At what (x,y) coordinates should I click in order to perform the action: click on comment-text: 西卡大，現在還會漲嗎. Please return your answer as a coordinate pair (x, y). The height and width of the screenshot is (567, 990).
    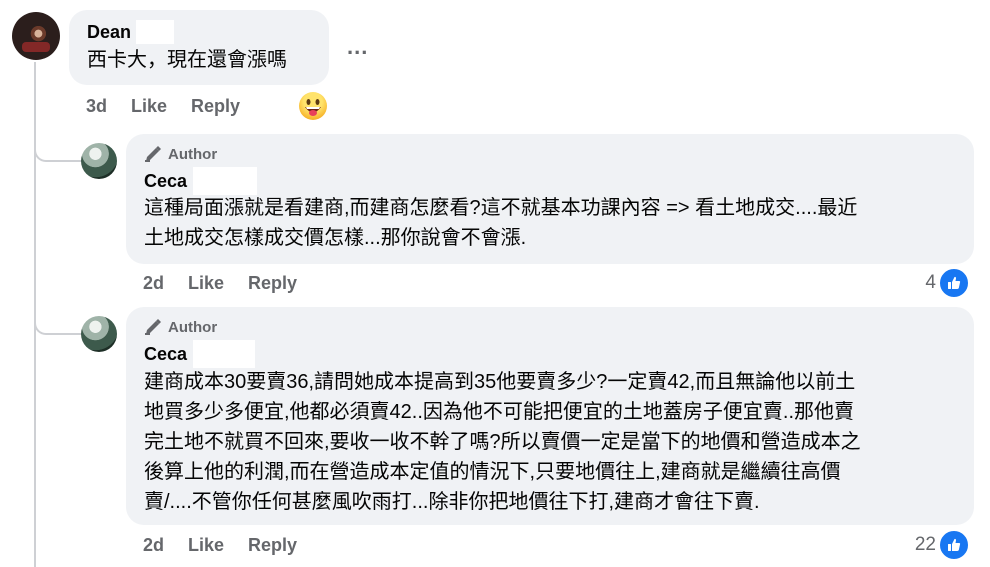
    Looking at the image, I should click on (187, 60).